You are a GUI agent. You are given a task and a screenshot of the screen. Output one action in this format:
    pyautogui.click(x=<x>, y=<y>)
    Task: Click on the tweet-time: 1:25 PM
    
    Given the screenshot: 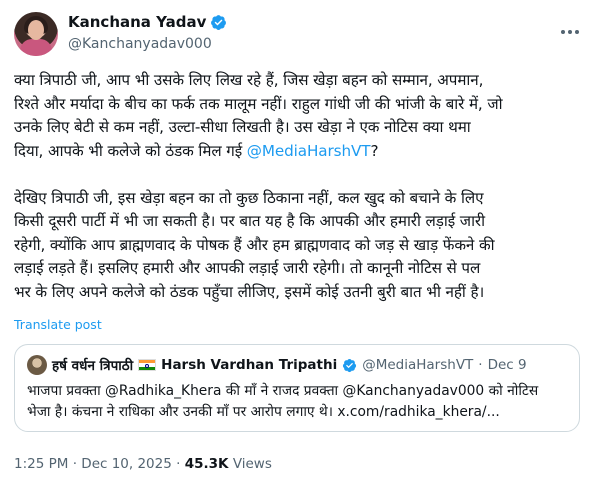 What is the action you would take?
    pyautogui.click(x=41, y=464)
    